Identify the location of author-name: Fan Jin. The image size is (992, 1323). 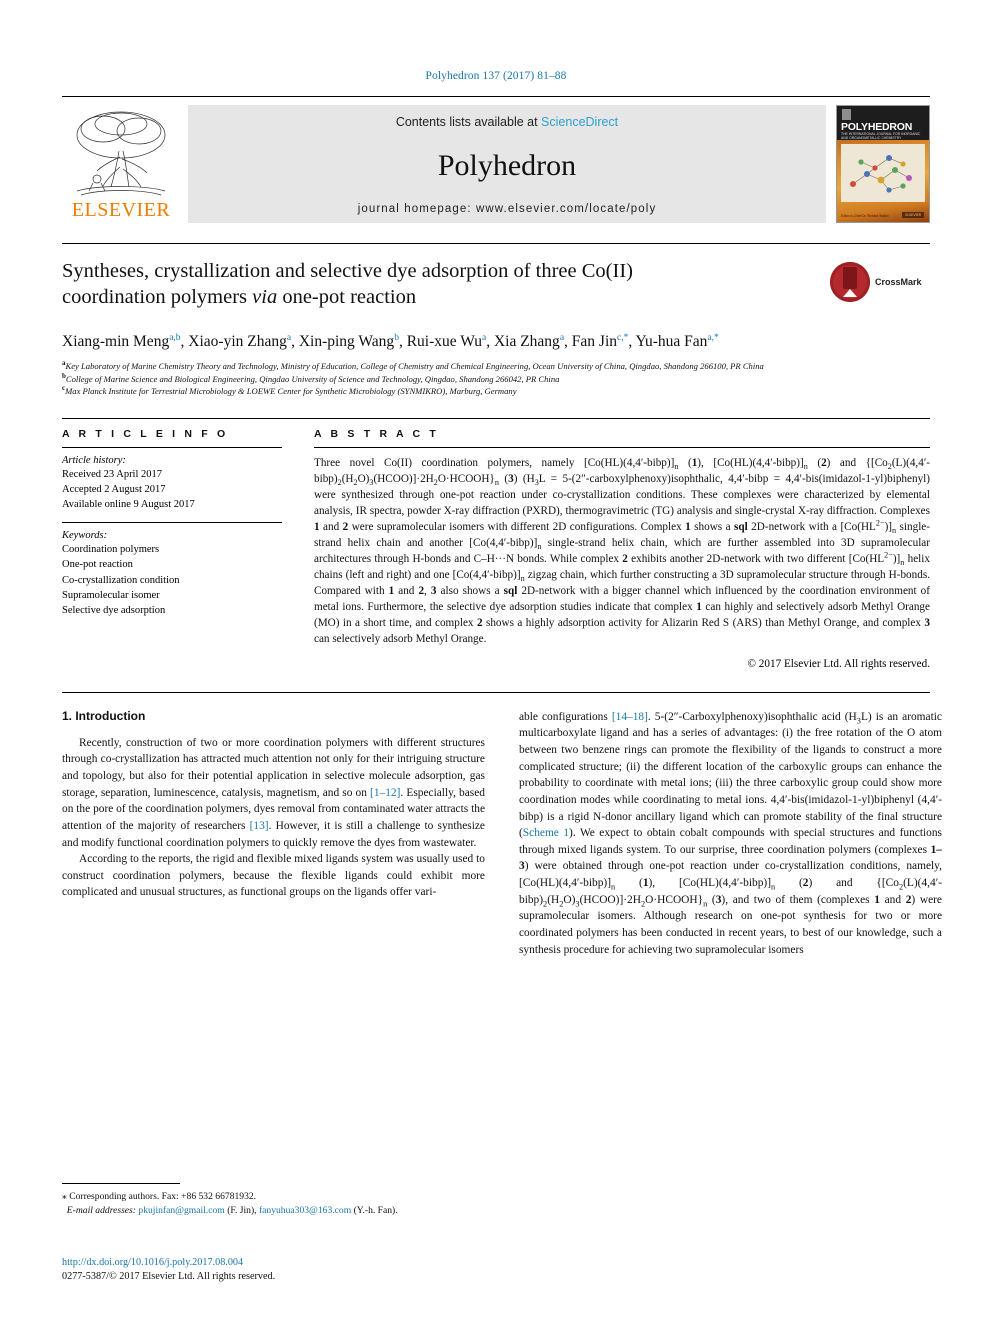
(594, 341).